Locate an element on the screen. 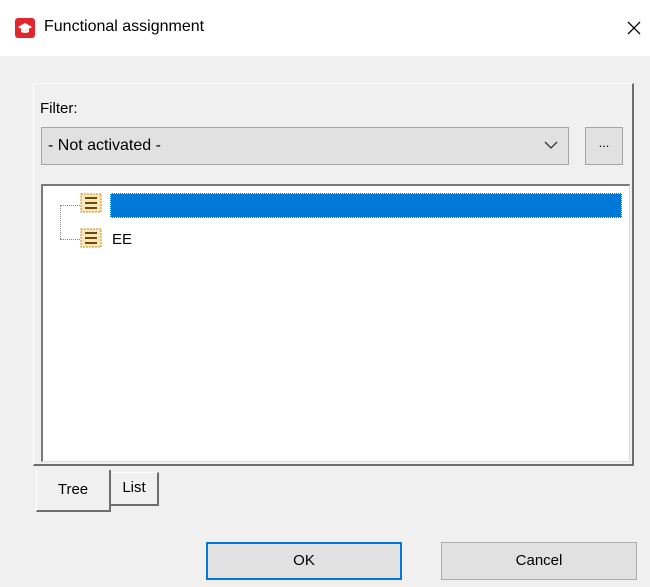  tab-tree: Tree is located at coordinates (73, 491).